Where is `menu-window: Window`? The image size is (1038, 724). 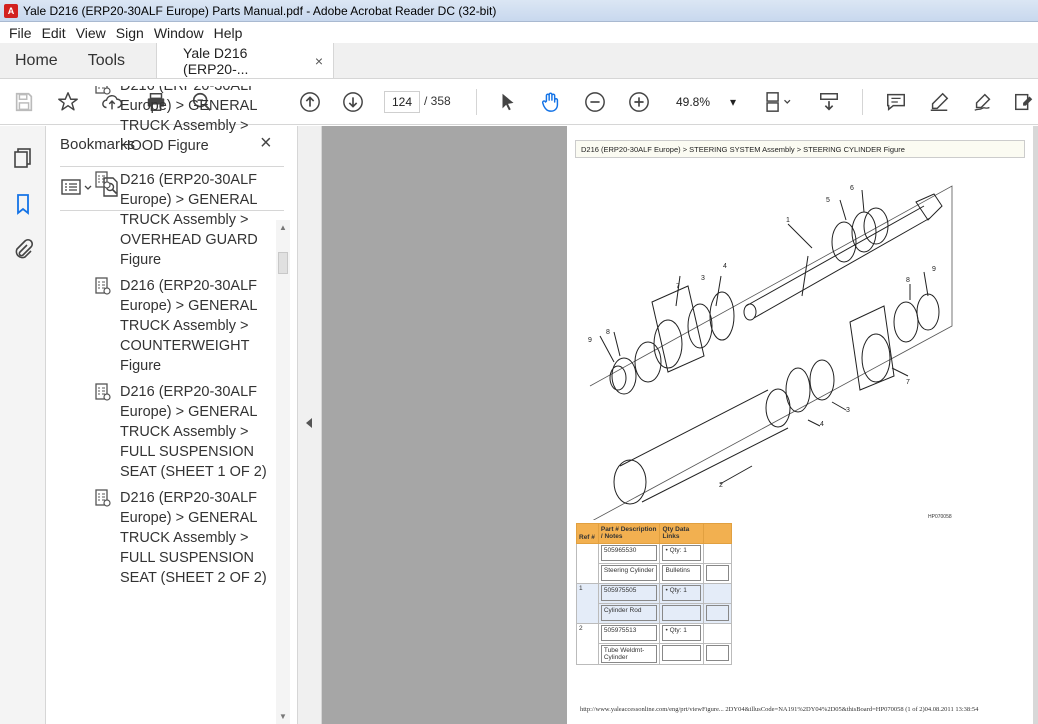
menu-window: Window is located at coordinates (181, 33).